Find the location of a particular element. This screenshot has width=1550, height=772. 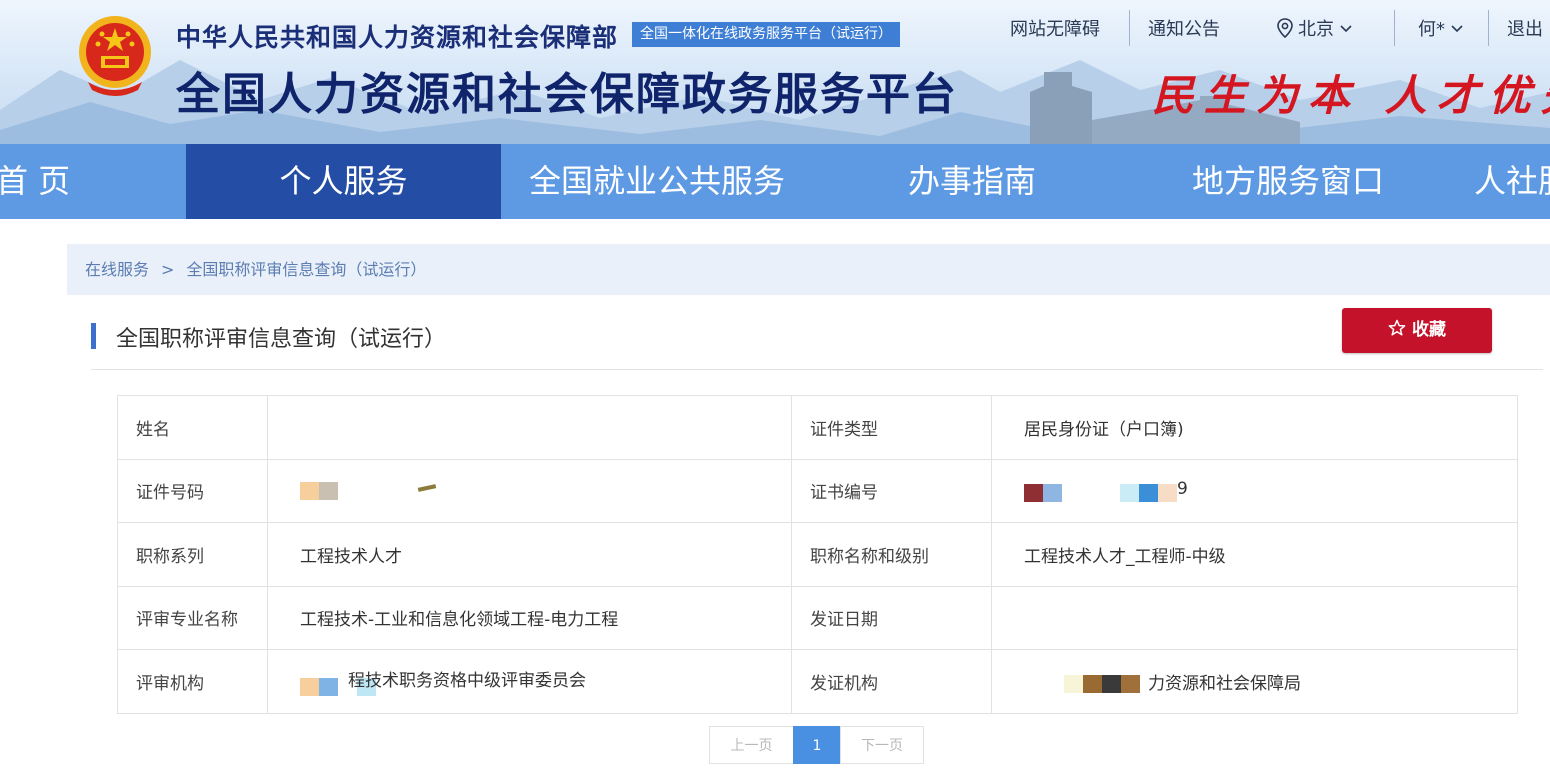

table-row: 评审机构 程技术职务资格中级评审委员会 发证机构 力资源和社会保障局 is located at coordinates (817, 681).